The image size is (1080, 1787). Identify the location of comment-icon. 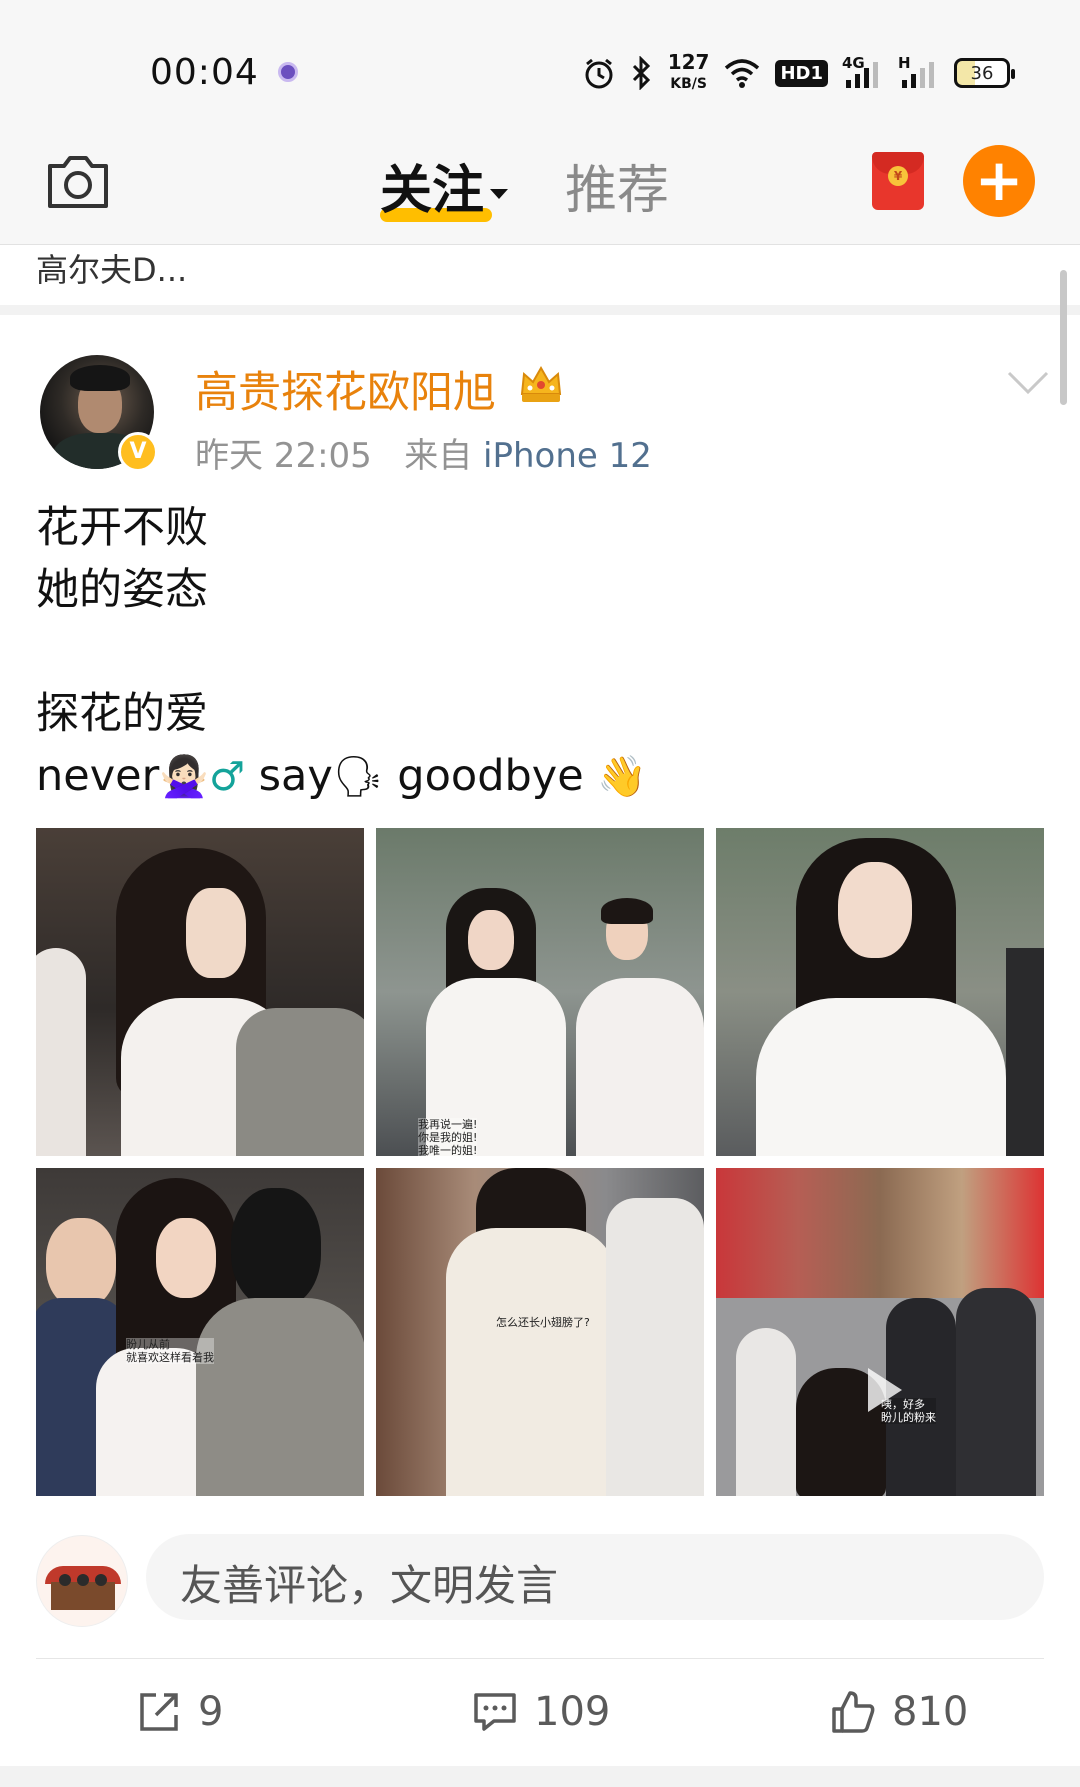
(495, 1712).